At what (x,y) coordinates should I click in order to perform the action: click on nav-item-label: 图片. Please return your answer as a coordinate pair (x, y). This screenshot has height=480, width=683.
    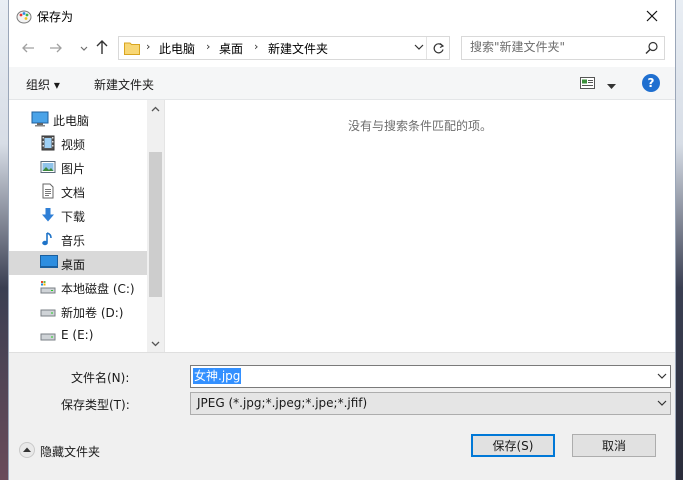
    Looking at the image, I should click on (73, 169).